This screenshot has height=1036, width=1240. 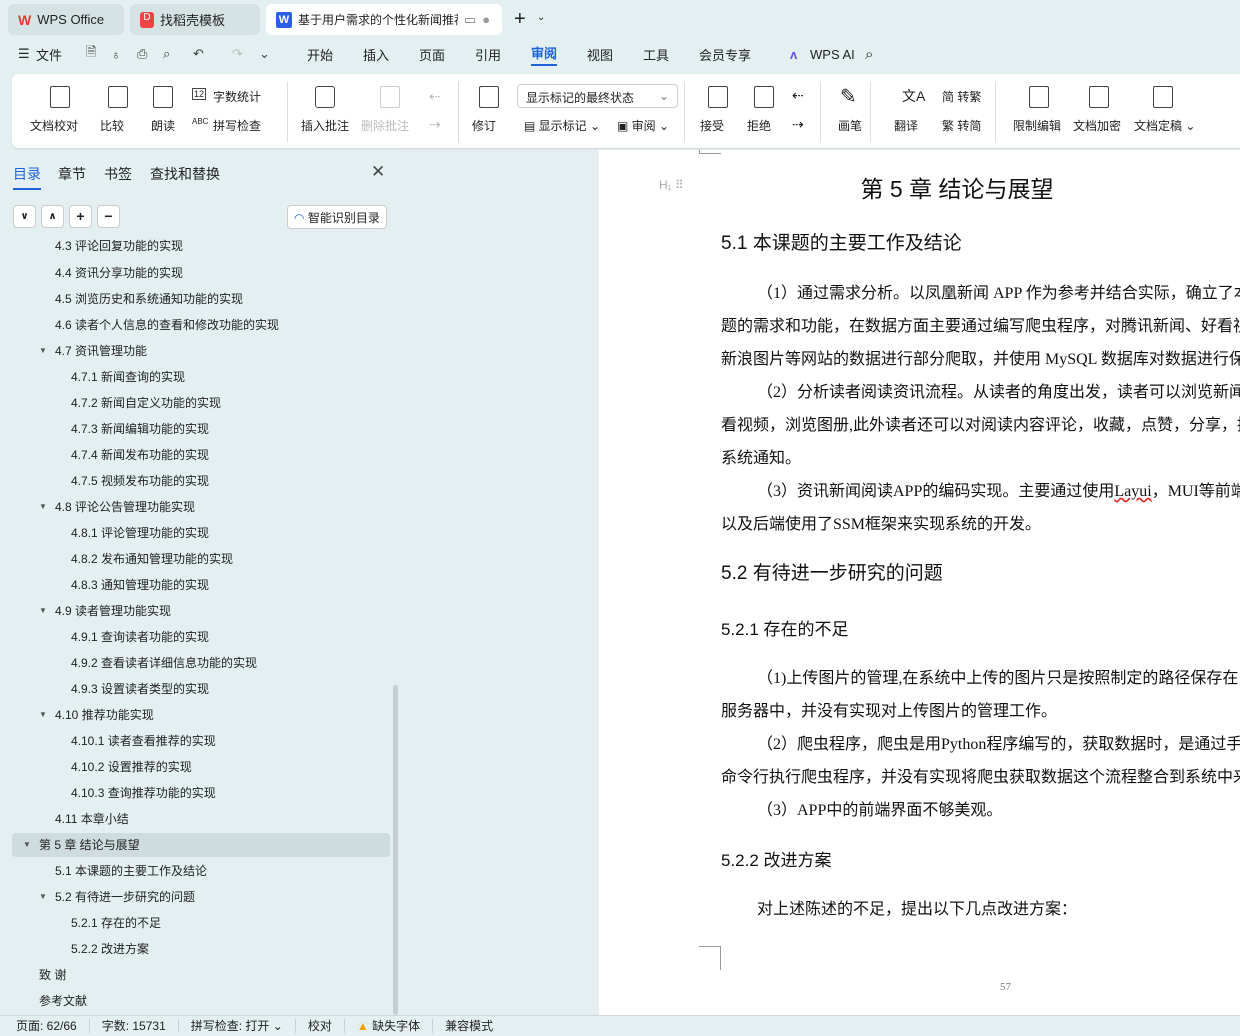 What do you see at coordinates (201, 585) in the screenshot?
I see `toc-item: 4.8.3 通知管理功能的实现` at bounding box center [201, 585].